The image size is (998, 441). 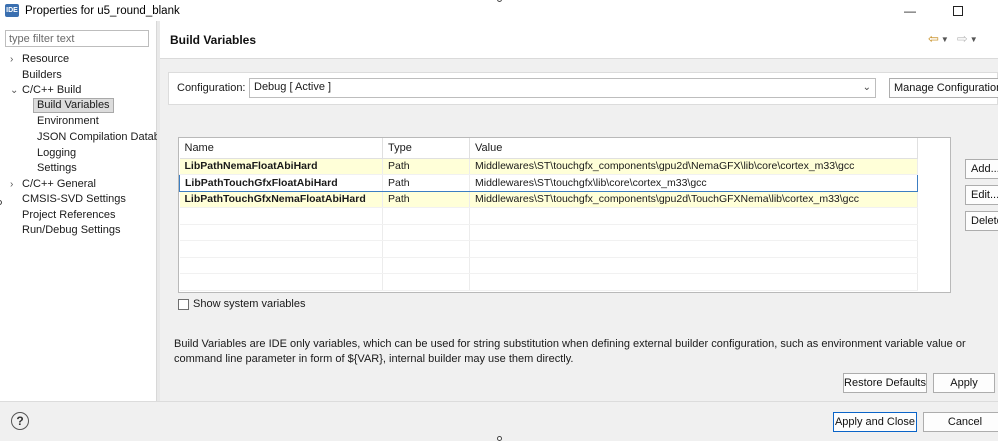 I want to click on show-system-variables: Show system variables, so click(x=242, y=304).